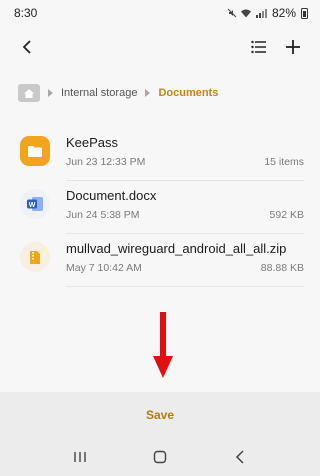 The width and height of the screenshot is (320, 476). I want to click on back-button, so click(27, 47).